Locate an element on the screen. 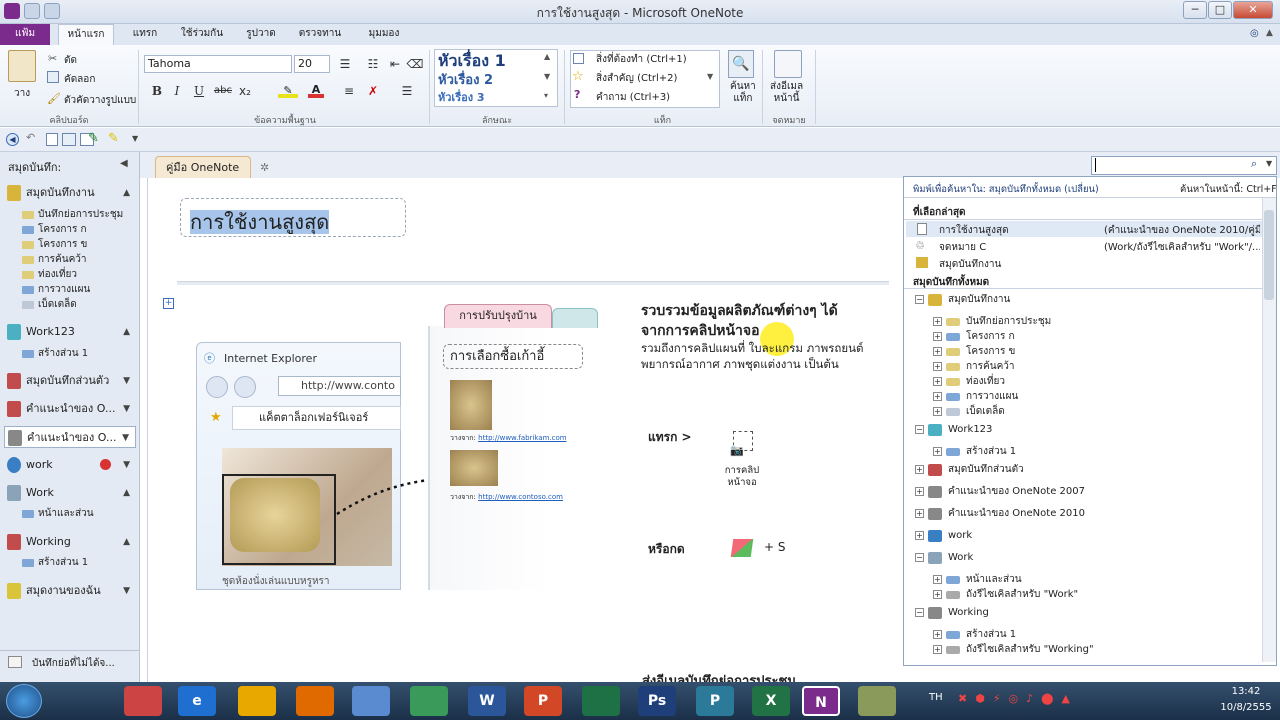 This screenshot has height=720, width=1280. language-indicator: TH is located at coordinates (936, 697).